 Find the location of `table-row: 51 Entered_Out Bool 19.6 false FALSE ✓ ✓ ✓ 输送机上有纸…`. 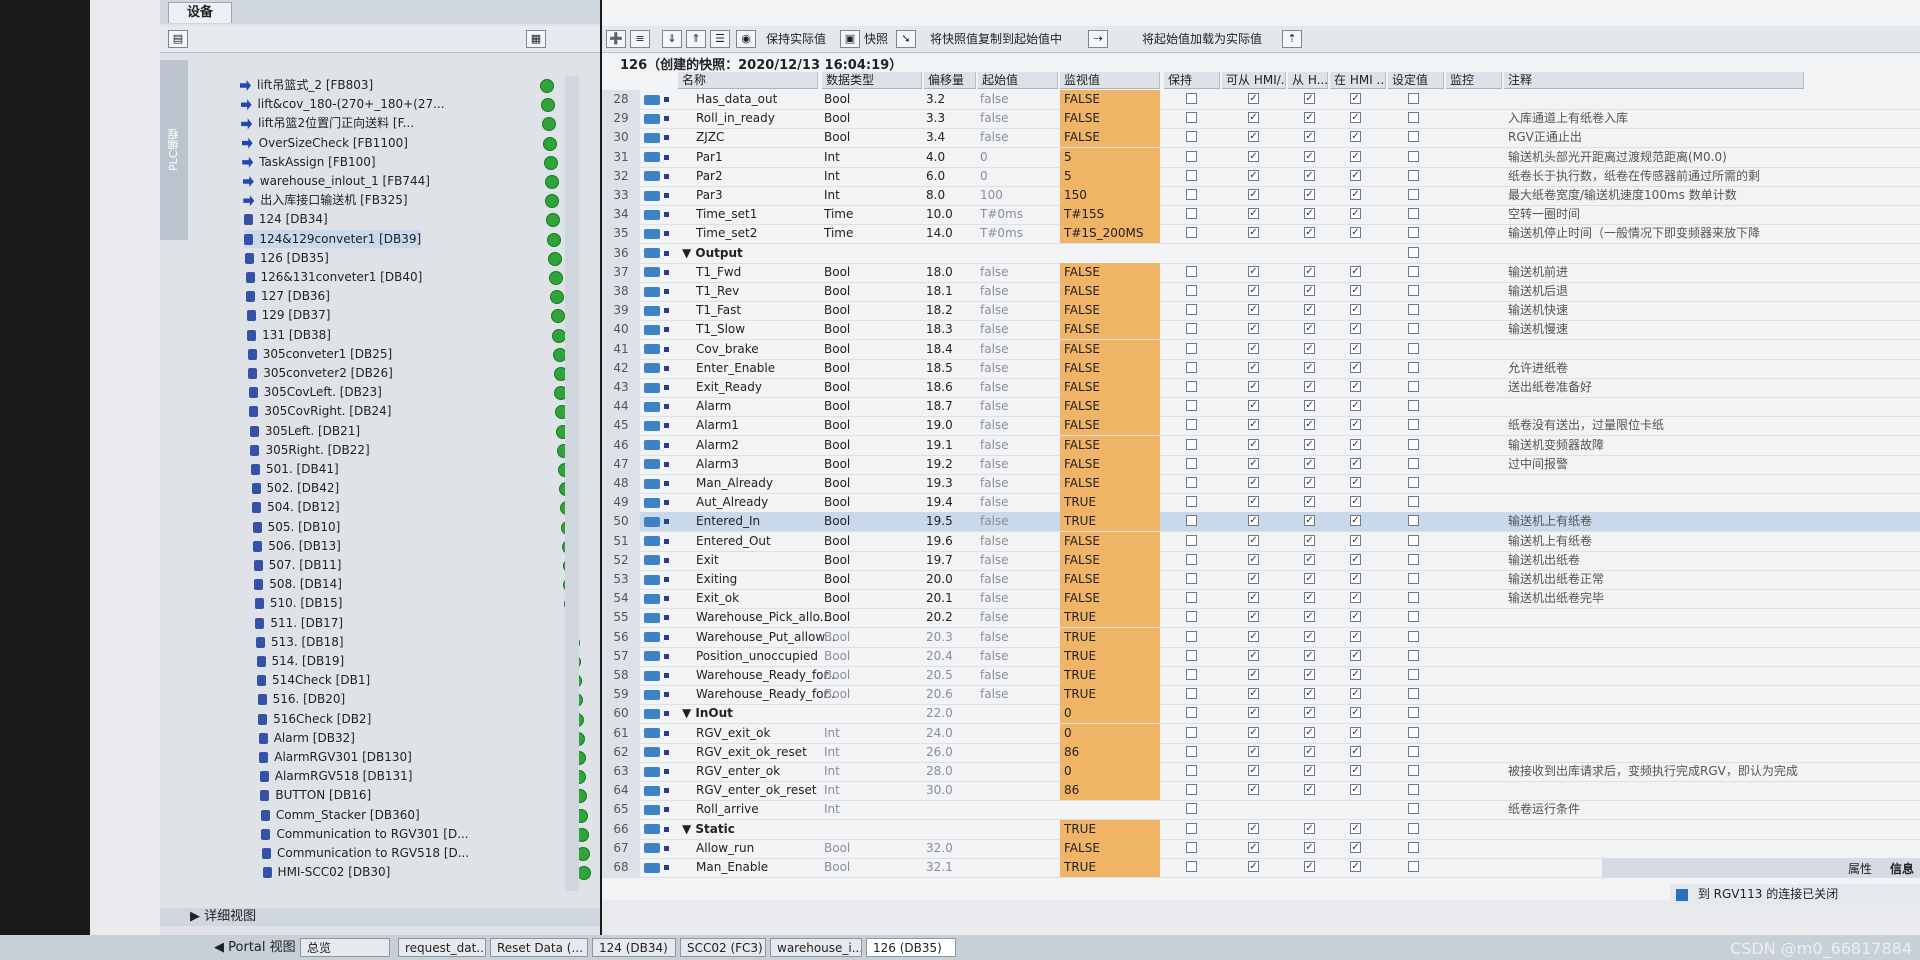

table-row: 51 Entered_Out Bool 19.6 false FALSE ✓ ✓ ✓ 输送机上有纸… is located at coordinates (1261, 541).